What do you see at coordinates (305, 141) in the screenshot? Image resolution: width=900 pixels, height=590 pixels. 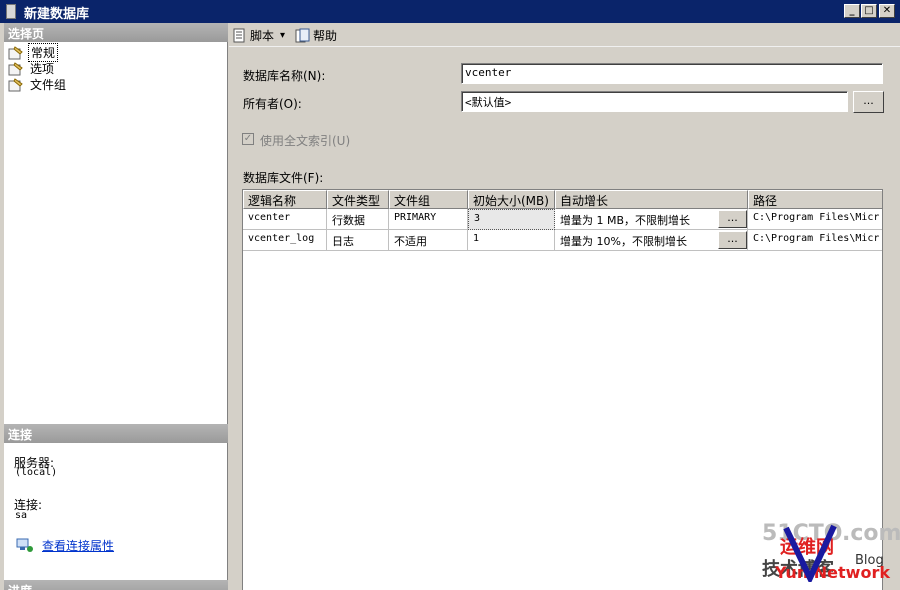 I see `fulltext-label: 使用全文索引(U)` at bounding box center [305, 141].